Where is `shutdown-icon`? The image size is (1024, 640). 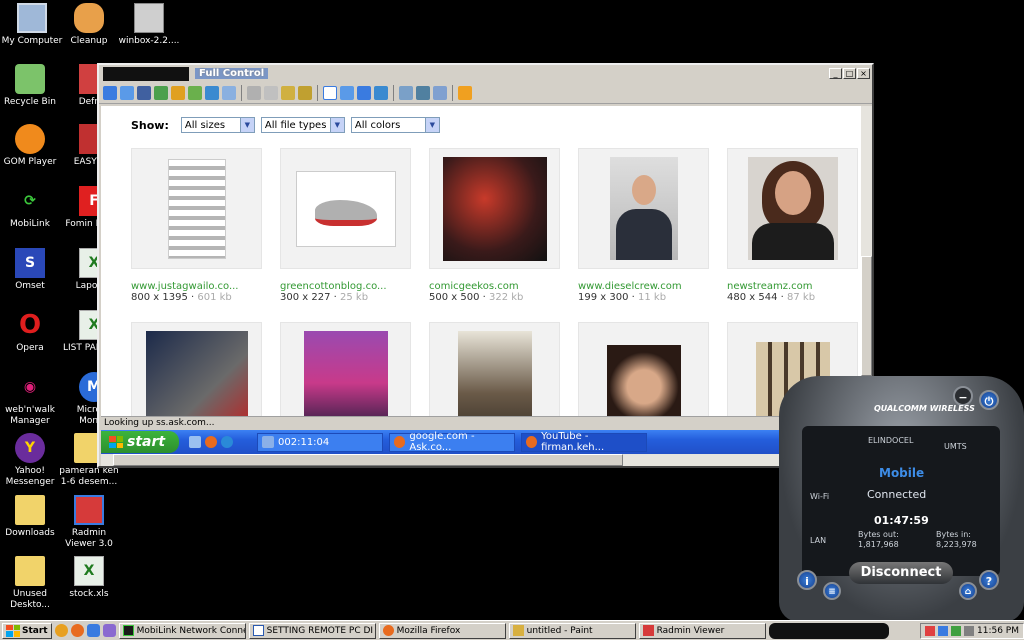 shutdown-icon is located at coordinates (178, 92).